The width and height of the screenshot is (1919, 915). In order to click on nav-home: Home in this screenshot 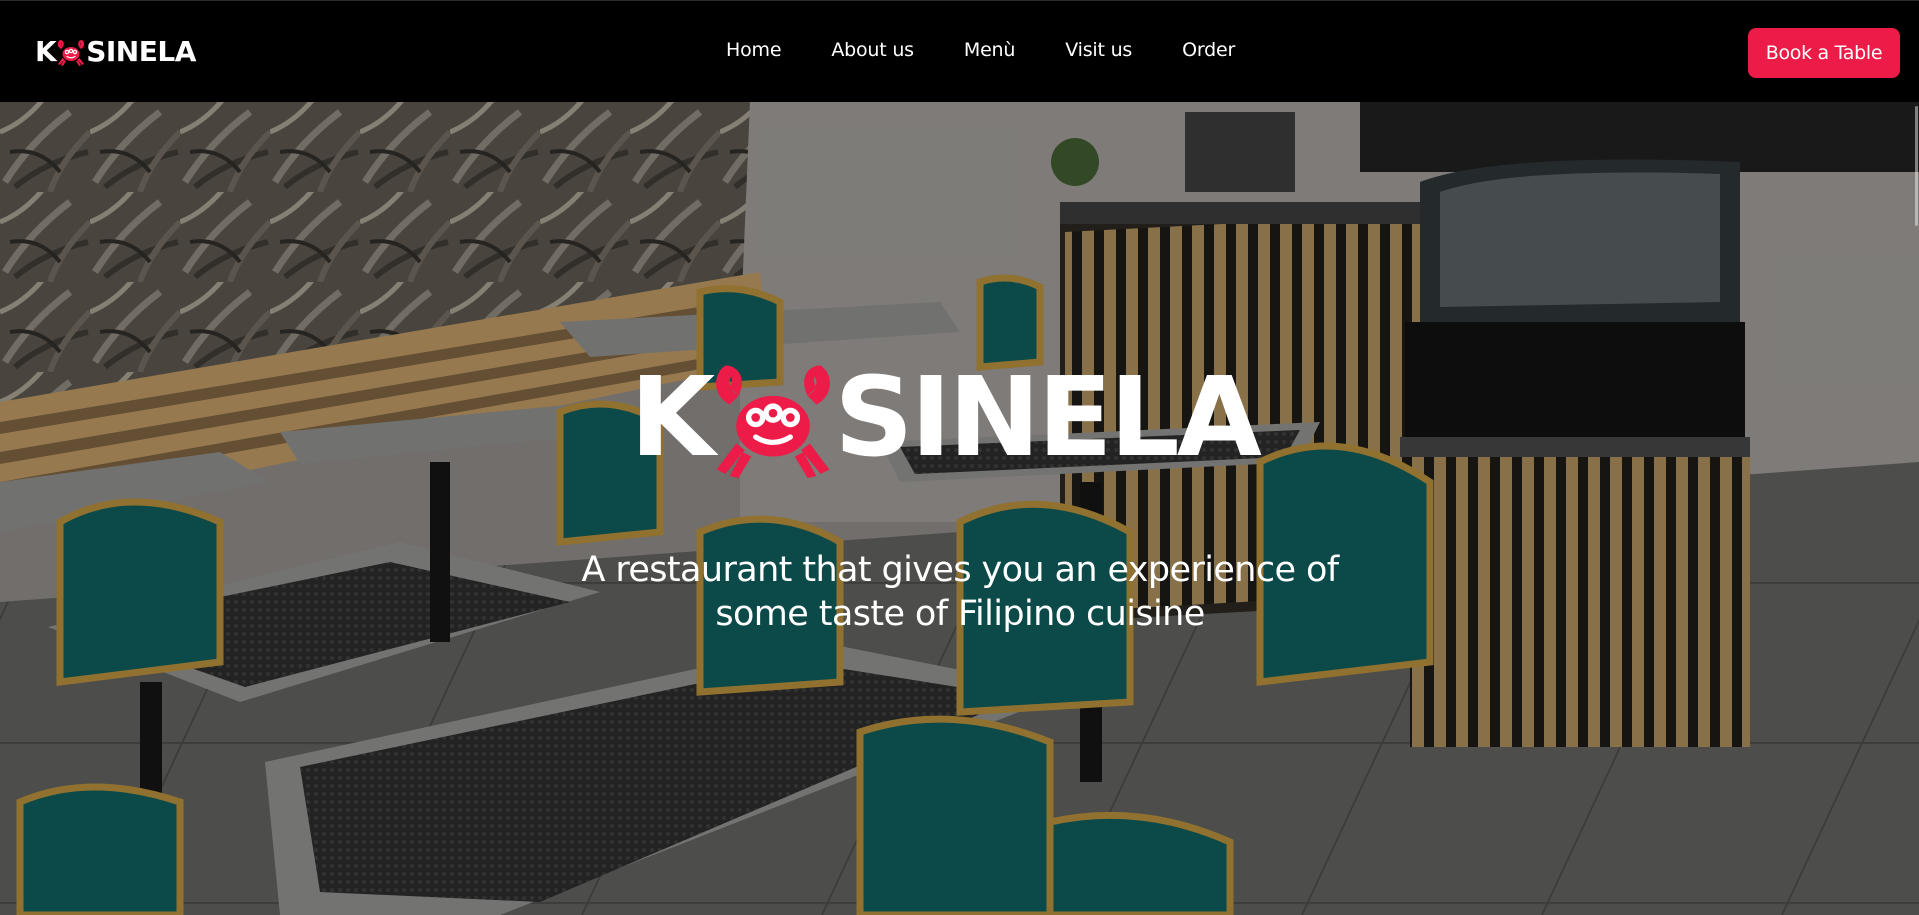, I will do `click(754, 50)`.